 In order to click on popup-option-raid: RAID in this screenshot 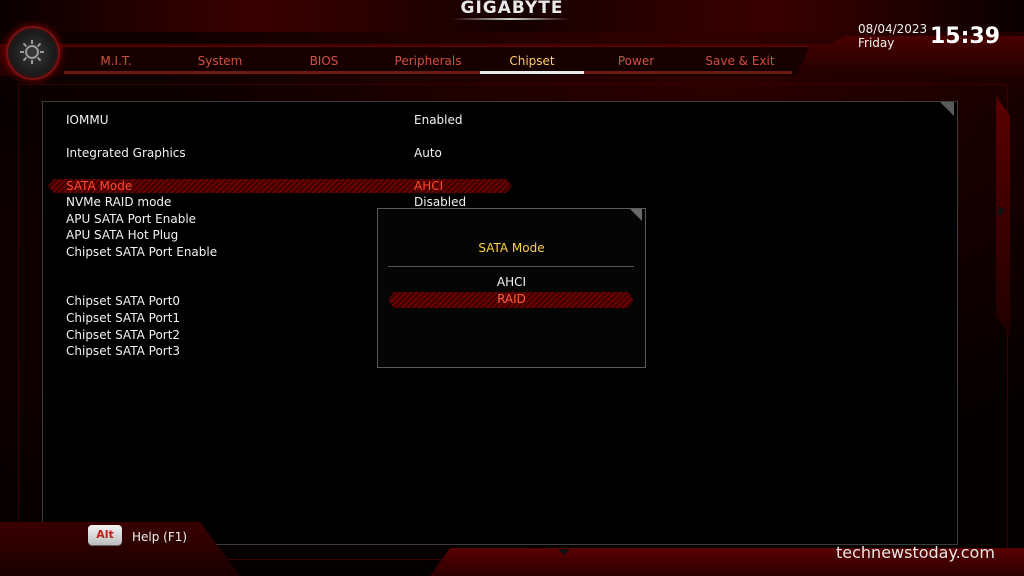, I will do `click(511, 299)`.